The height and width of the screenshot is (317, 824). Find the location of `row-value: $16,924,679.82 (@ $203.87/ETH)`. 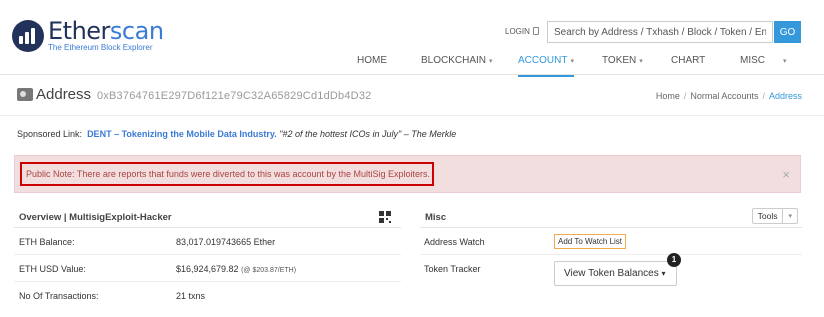

row-value: $16,924,679.82 (@ $203.87/ETH) is located at coordinates (236, 269).